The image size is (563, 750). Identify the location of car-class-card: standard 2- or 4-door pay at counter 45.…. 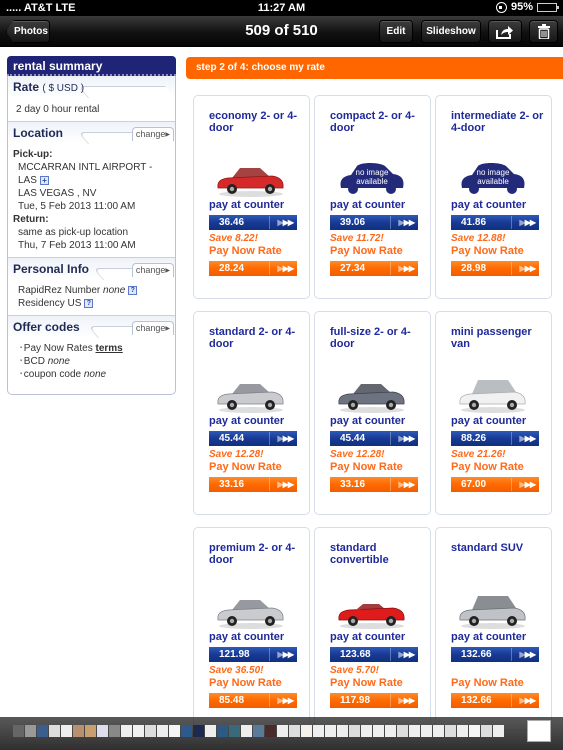
(251, 413).